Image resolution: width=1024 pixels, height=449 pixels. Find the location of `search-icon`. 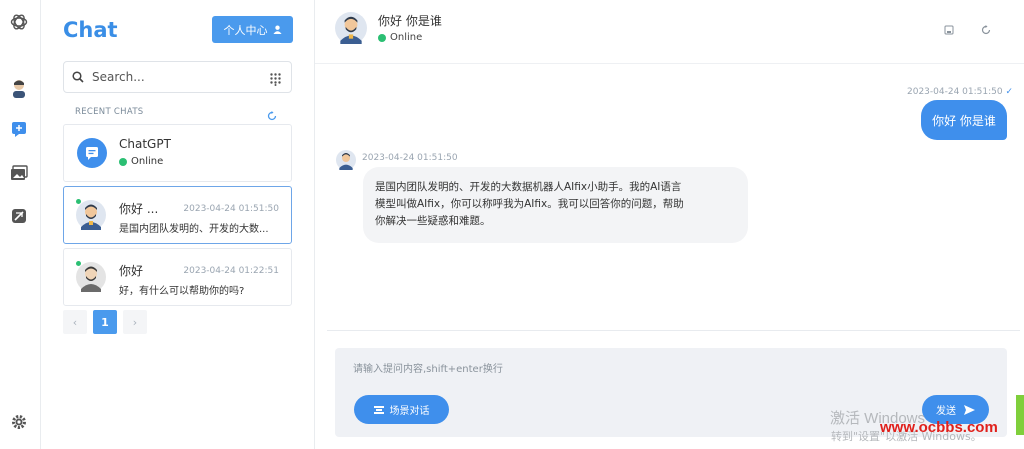

search-icon is located at coordinates (78, 77).